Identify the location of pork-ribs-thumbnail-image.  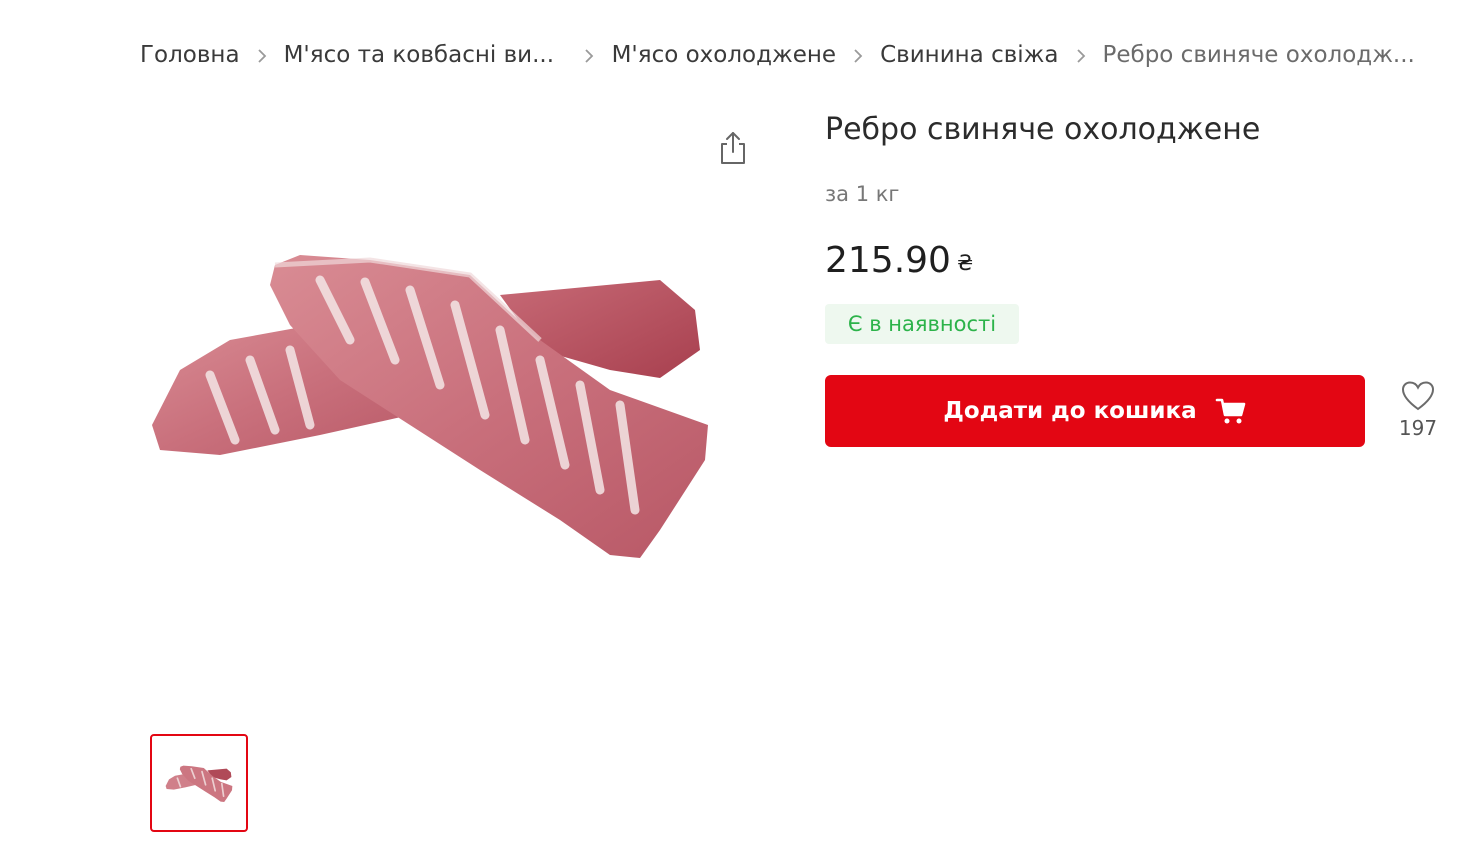
(199, 783).